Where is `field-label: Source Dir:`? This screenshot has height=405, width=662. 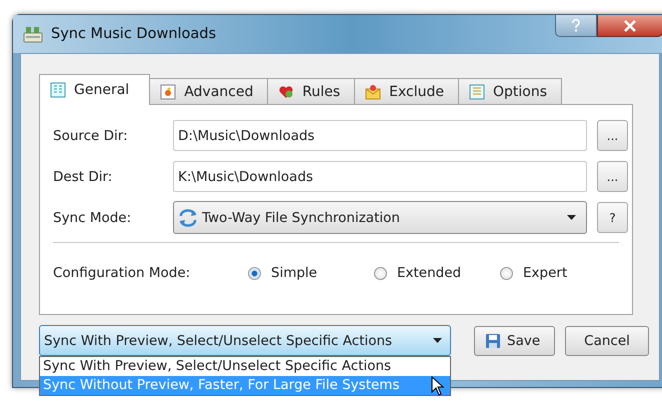
field-label: Source Dir: is located at coordinates (91, 136).